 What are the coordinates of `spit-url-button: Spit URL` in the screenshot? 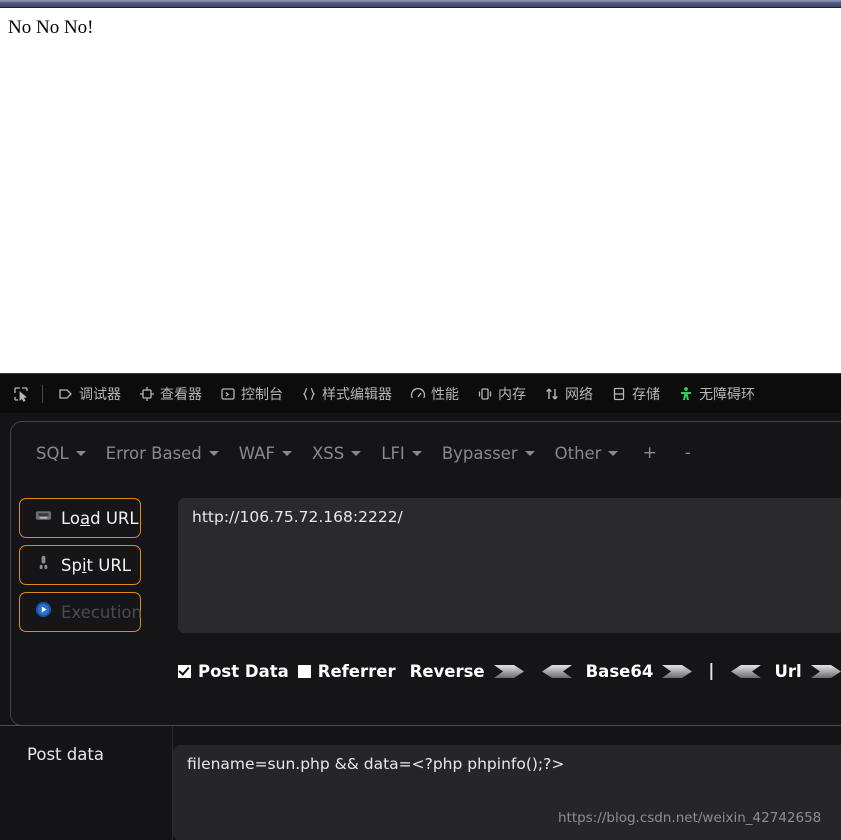 It's located at (80, 565).